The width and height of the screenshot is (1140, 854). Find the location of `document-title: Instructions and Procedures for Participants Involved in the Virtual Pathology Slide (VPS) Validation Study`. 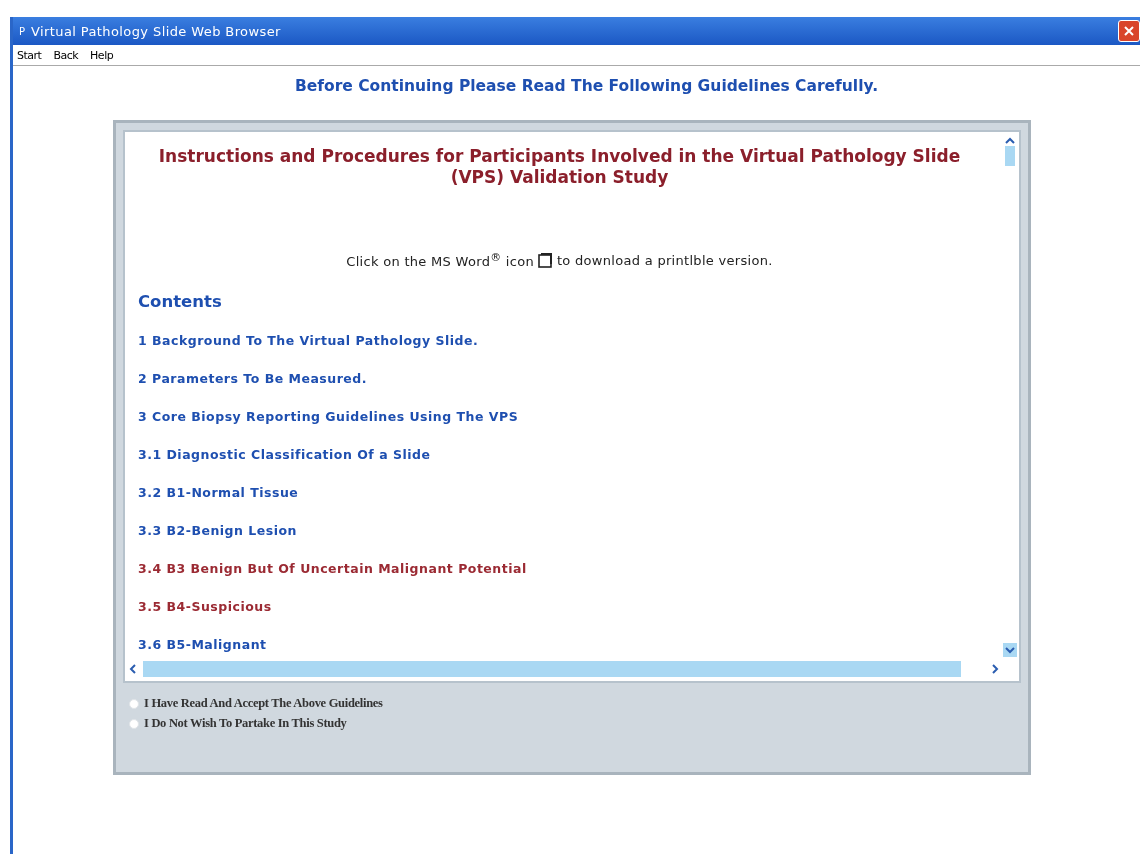

document-title: Instructions and Procedures for Participants Involved in the Virtual Pathology Slide (VPS) Validation Study is located at coordinates (559, 167).